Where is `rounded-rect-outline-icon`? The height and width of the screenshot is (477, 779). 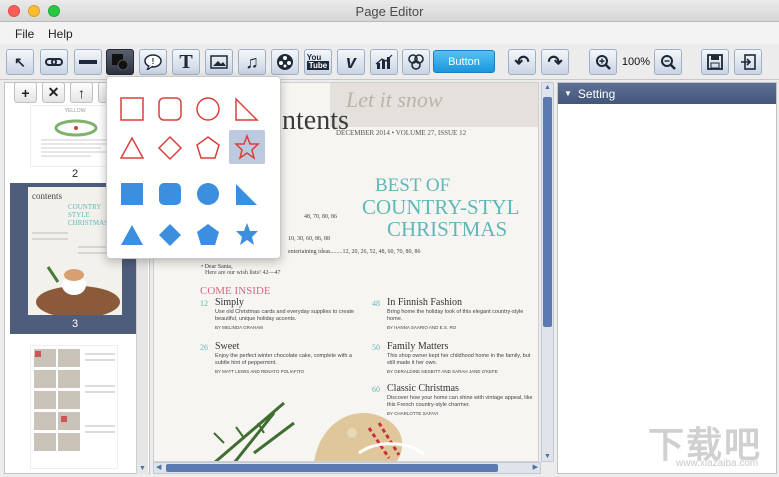 rounded-rect-outline-icon is located at coordinates (170, 109).